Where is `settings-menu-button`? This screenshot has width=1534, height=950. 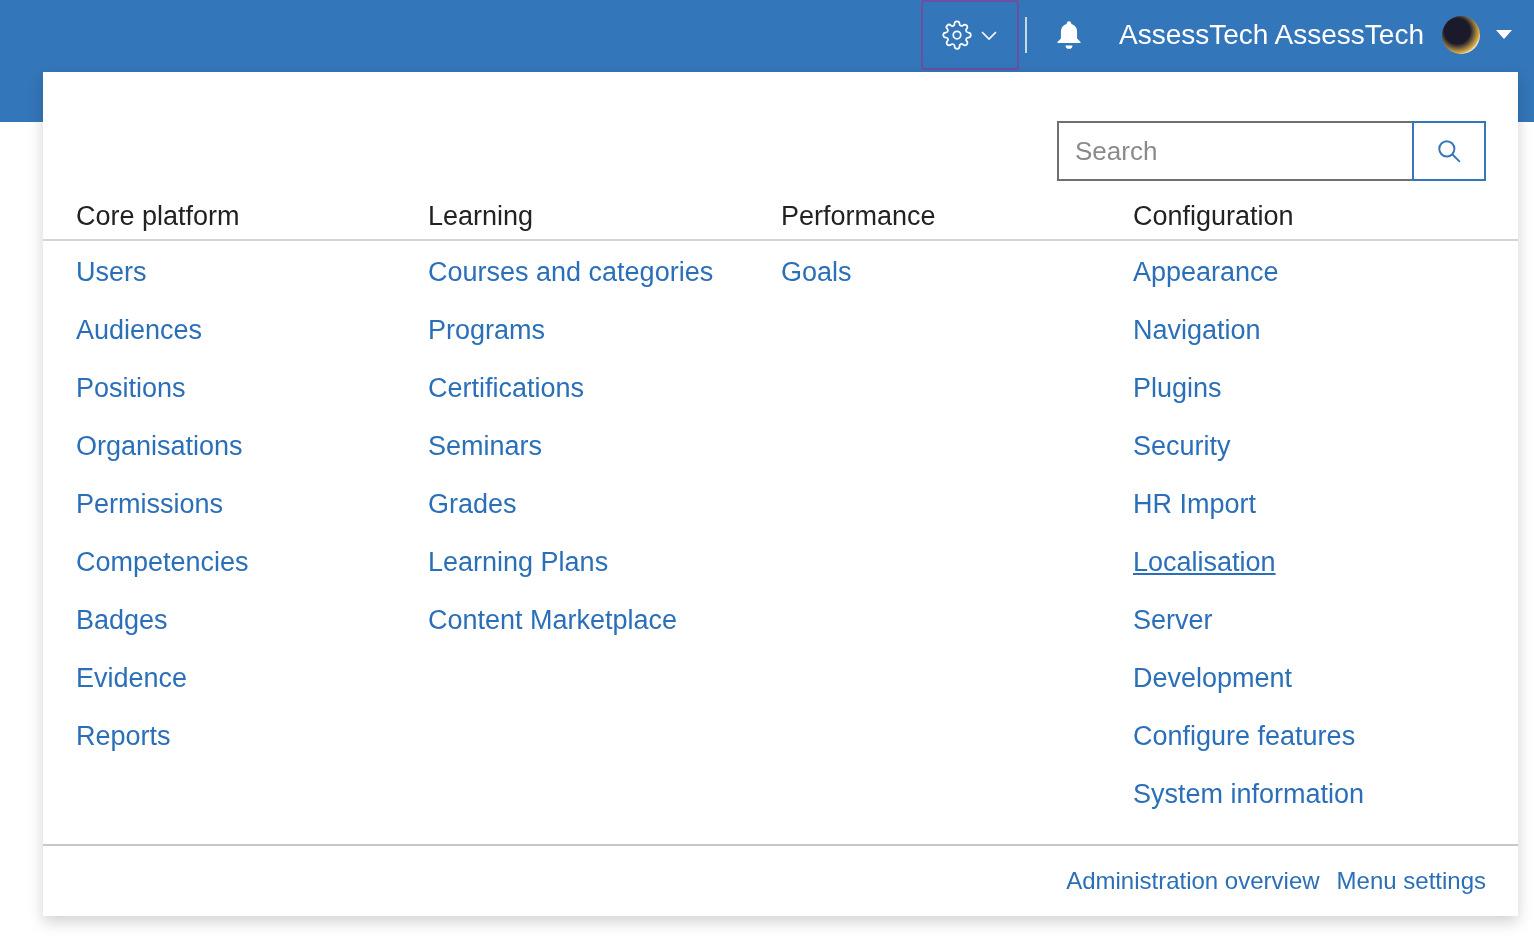 settings-menu-button is located at coordinates (969, 35).